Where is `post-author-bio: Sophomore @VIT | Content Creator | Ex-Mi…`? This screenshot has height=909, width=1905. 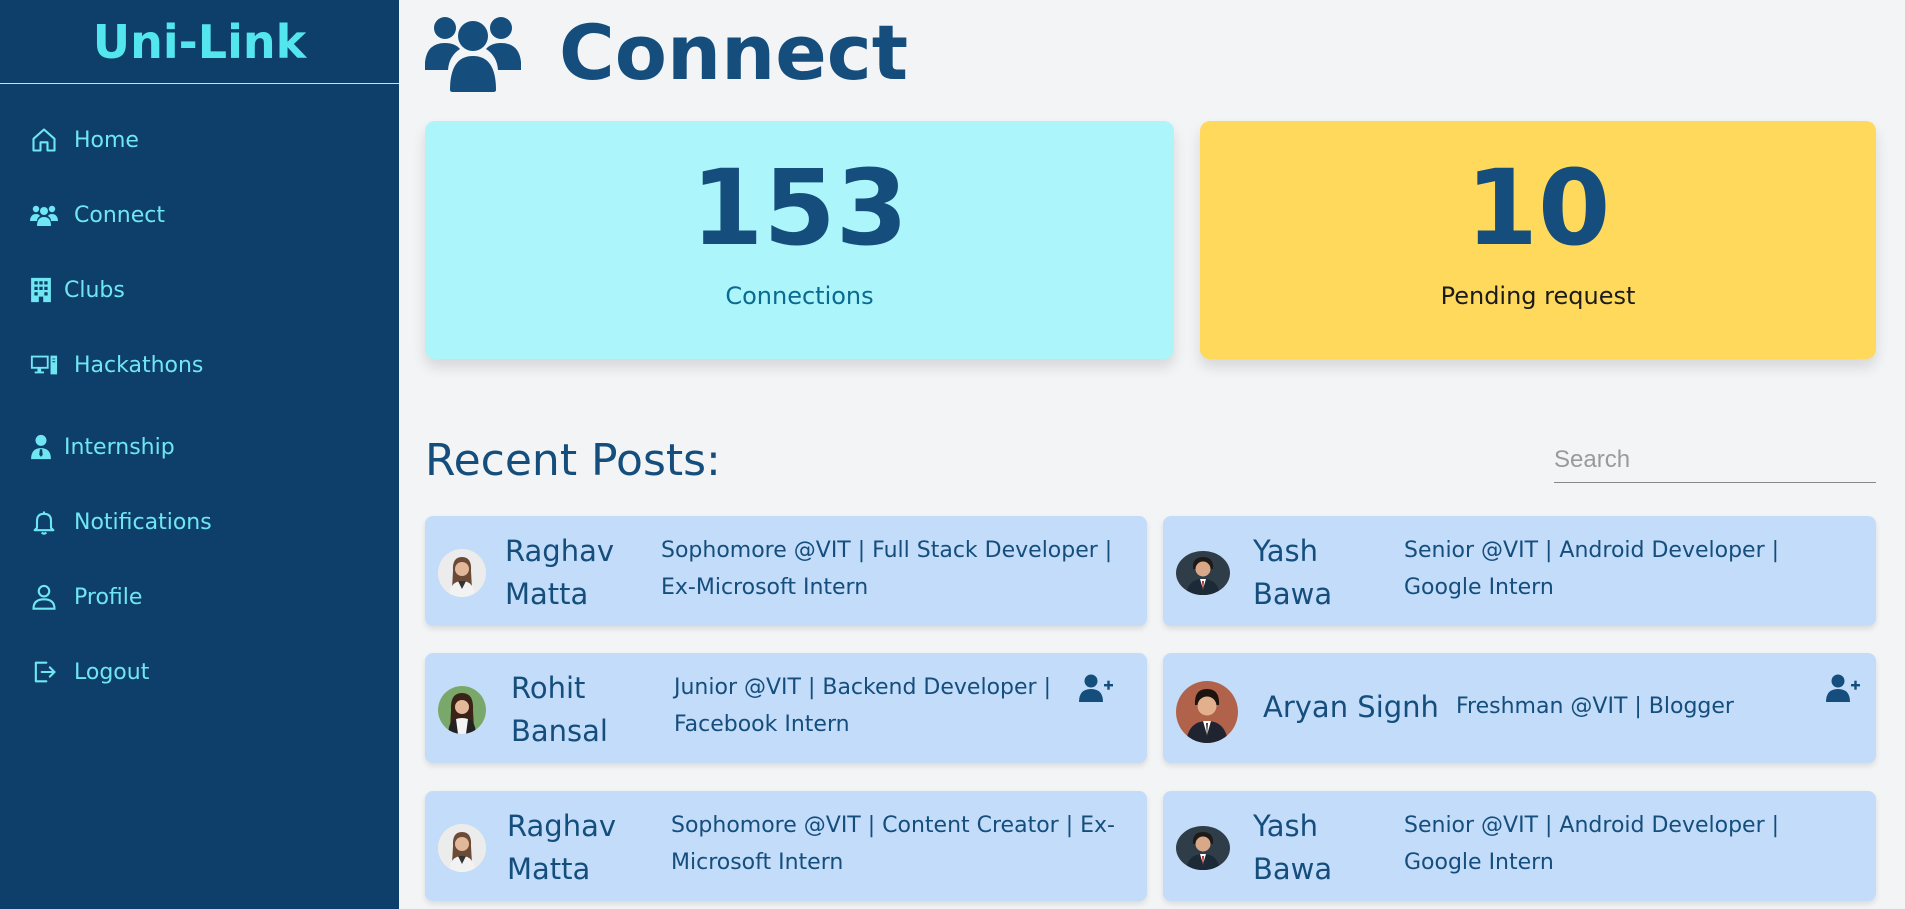 post-author-bio: Sophomore @VIT | Content Creator | Ex-Mi… is located at coordinates (893, 844).